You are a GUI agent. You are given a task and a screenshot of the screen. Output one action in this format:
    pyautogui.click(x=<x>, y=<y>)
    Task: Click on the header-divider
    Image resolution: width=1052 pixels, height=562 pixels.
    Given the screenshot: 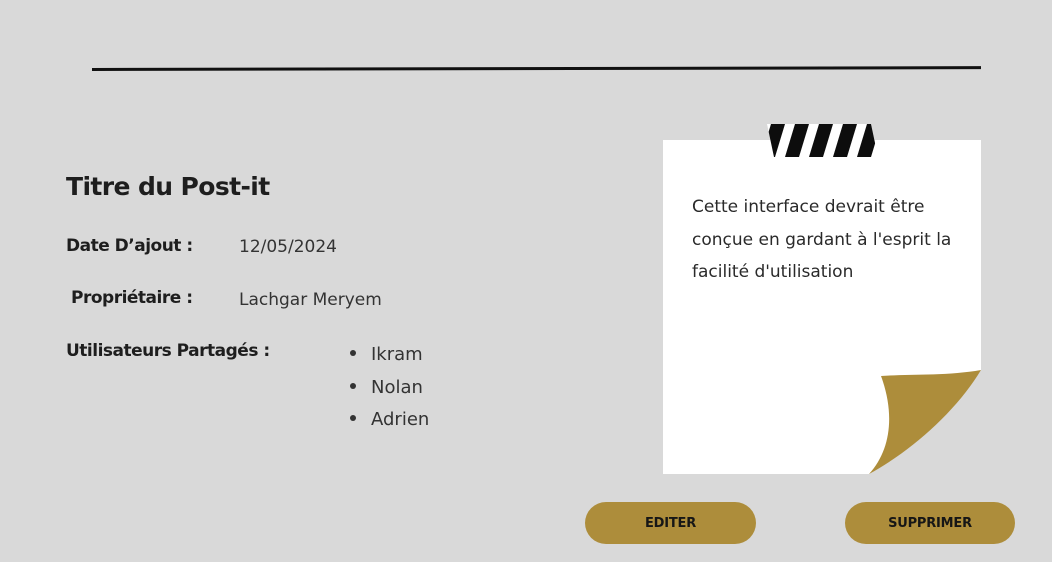 What is the action you would take?
    pyautogui.click(x=536, y=68)
    